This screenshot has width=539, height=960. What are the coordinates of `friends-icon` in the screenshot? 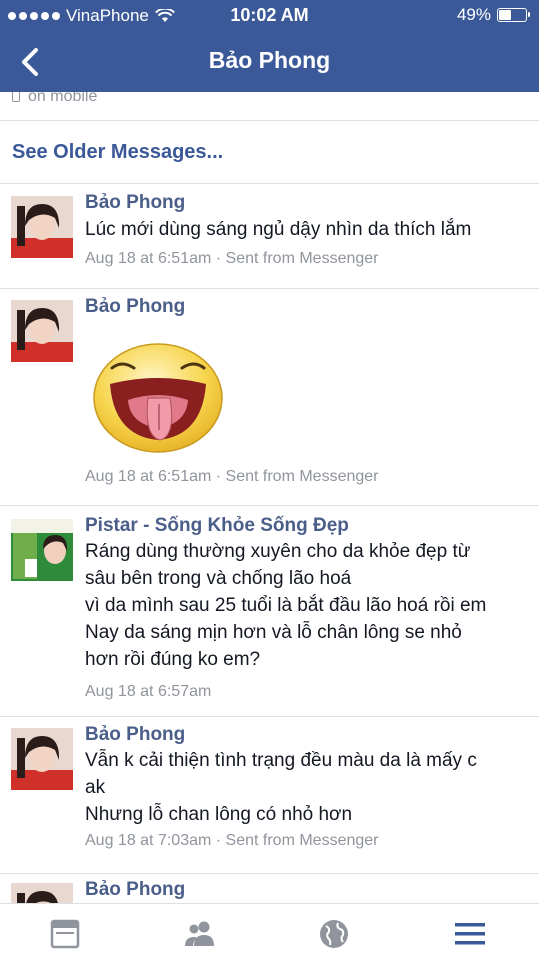 It's located at (200, 934).